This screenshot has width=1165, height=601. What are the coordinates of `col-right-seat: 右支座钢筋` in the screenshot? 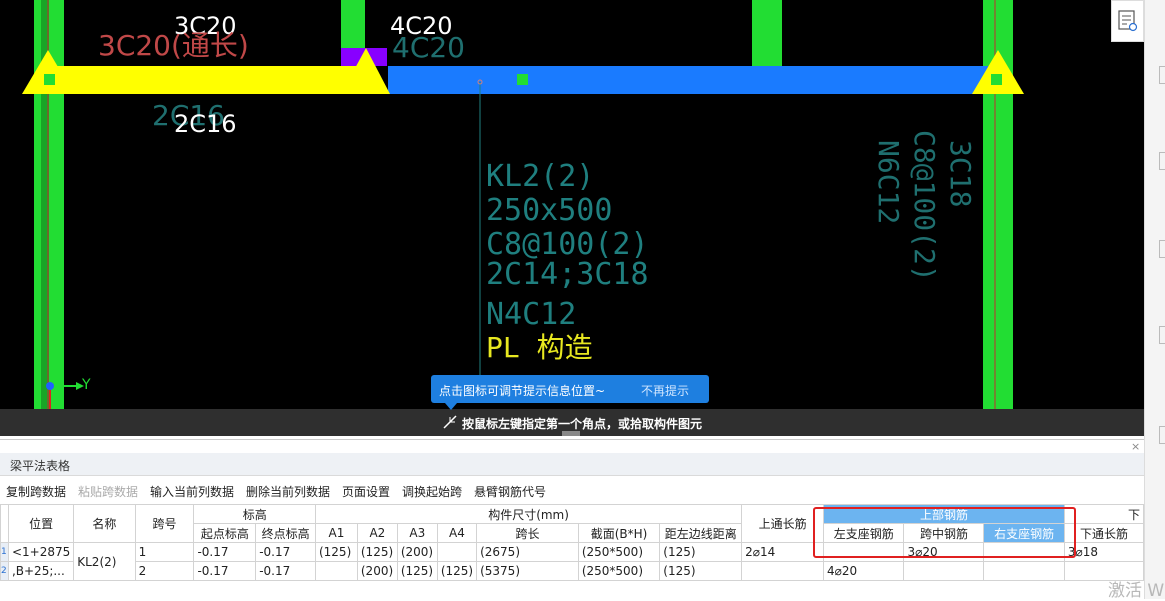 It's located at (1024, 533).